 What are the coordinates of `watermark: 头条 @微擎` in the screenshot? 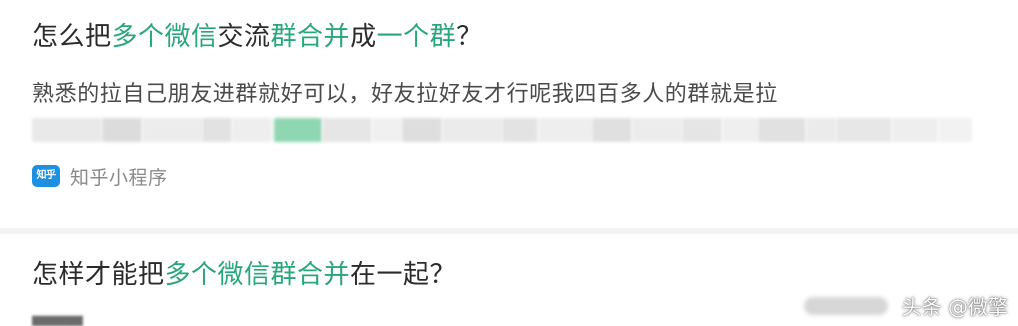 It's located at (905, 305).